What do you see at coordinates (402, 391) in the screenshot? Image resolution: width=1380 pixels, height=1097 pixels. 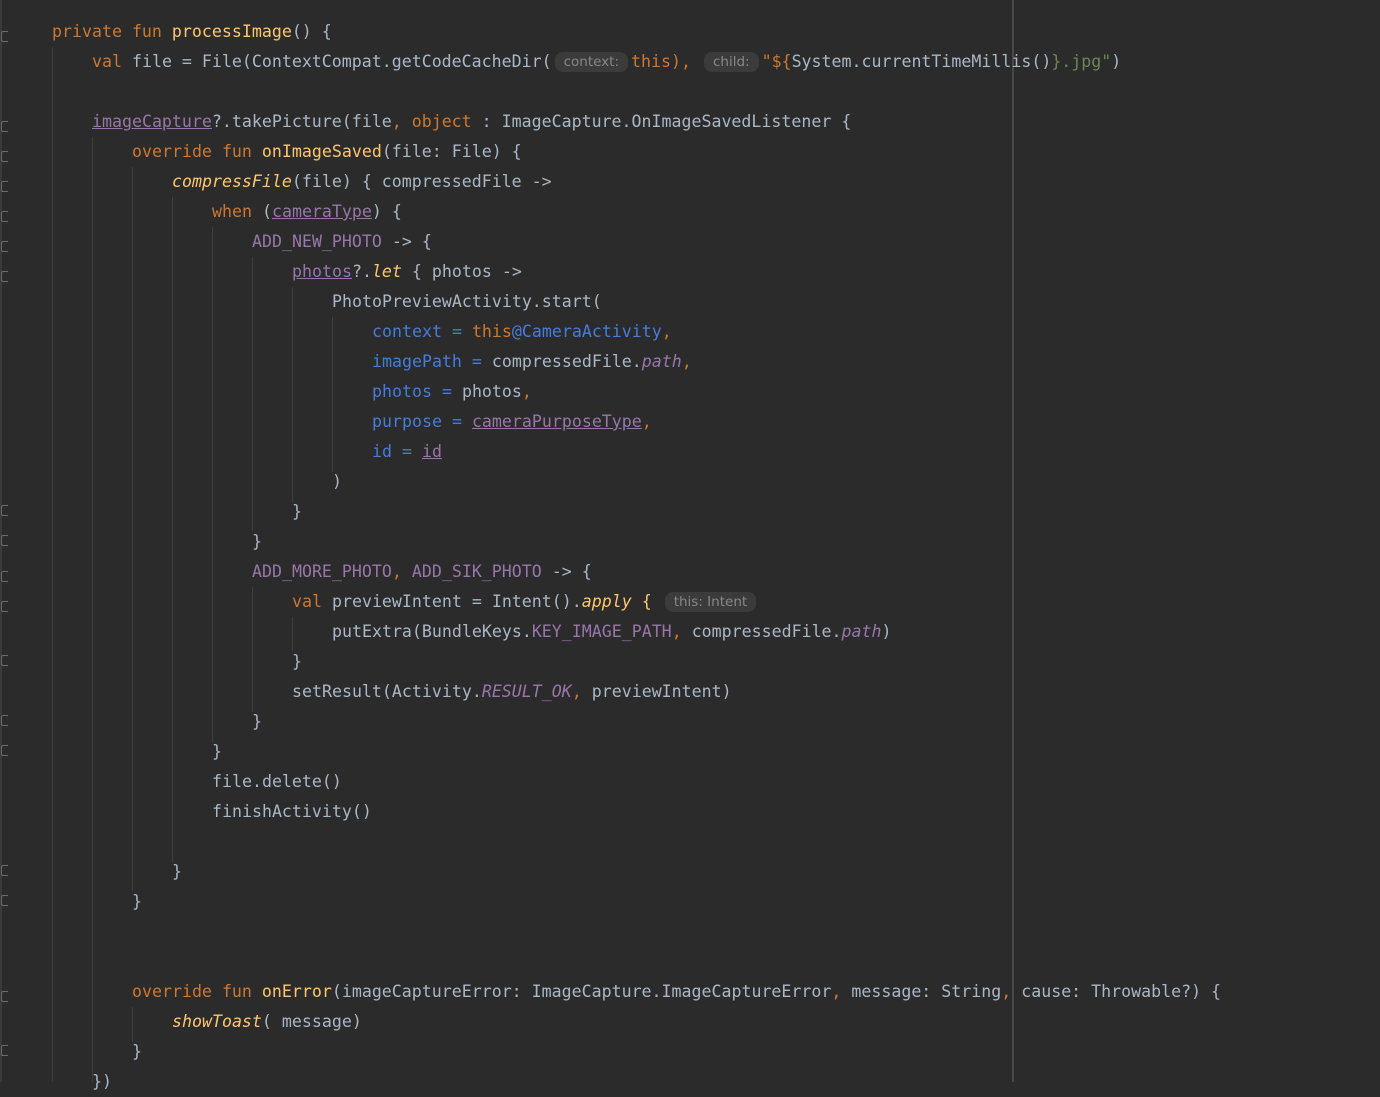 I see `named-argument: photos` at bounding box center [402, 391].